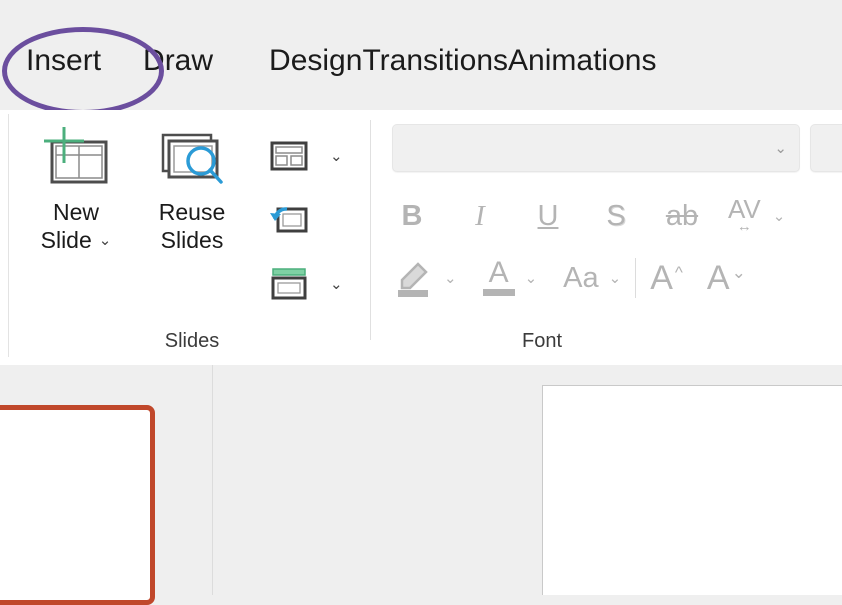  What do you see at coordinates (412, 216) in the screenshot?
I see `bold-icon: B` at bounding box center [412, 216].